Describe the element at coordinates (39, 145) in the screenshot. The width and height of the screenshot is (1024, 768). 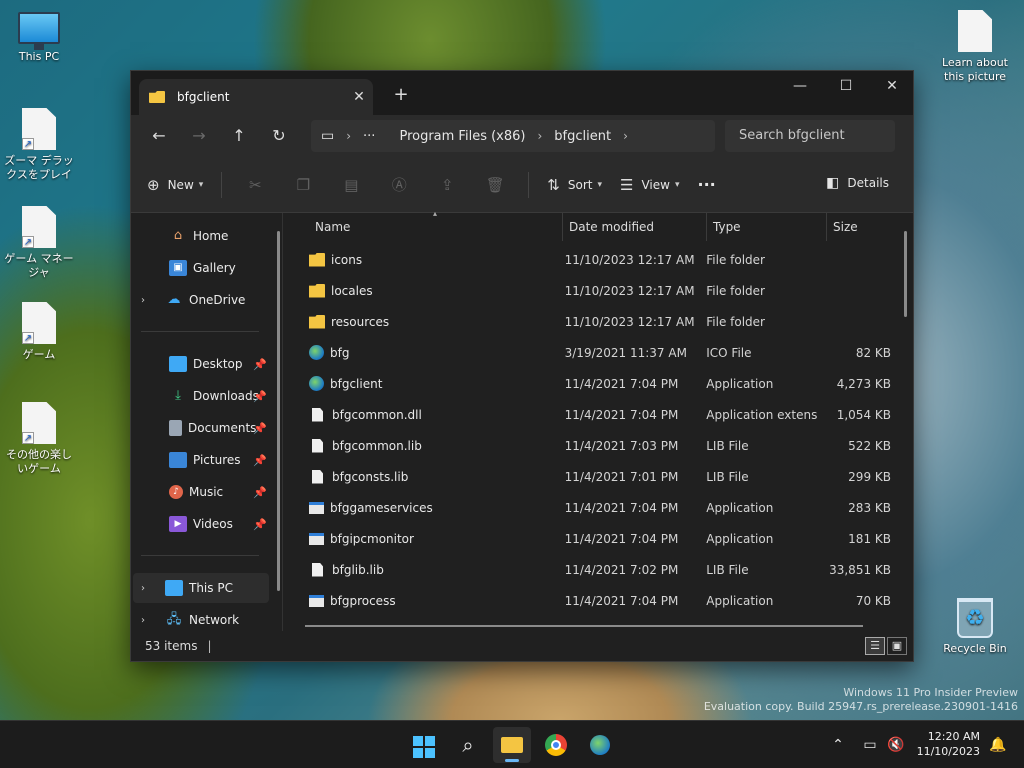
I see `desktop-icon-zuma-shortcut: ↗ ズーマ デラックスをプレイ` at that location.